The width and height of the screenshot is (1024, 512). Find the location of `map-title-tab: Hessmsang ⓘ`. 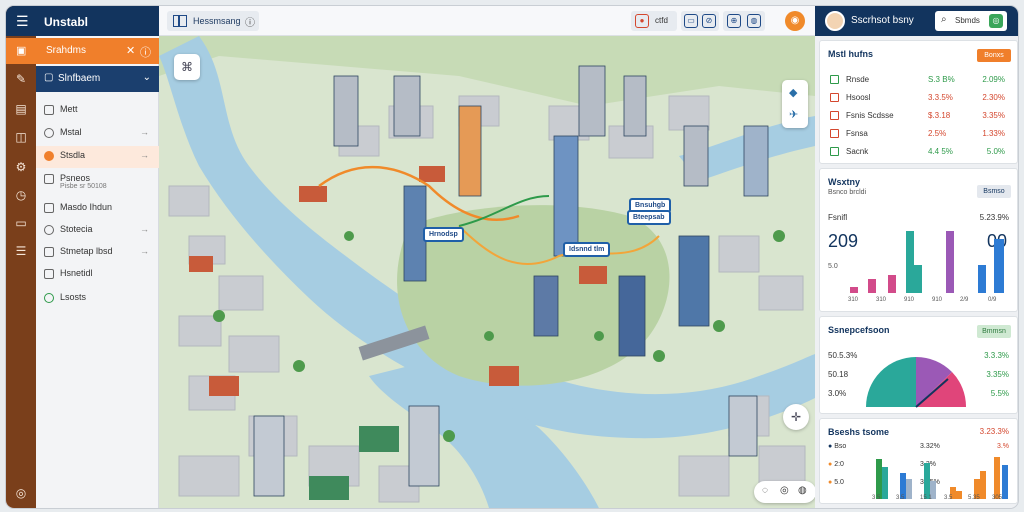

map-title-tab: Hessmsang ⓘ is located at coordinates (213, 21).